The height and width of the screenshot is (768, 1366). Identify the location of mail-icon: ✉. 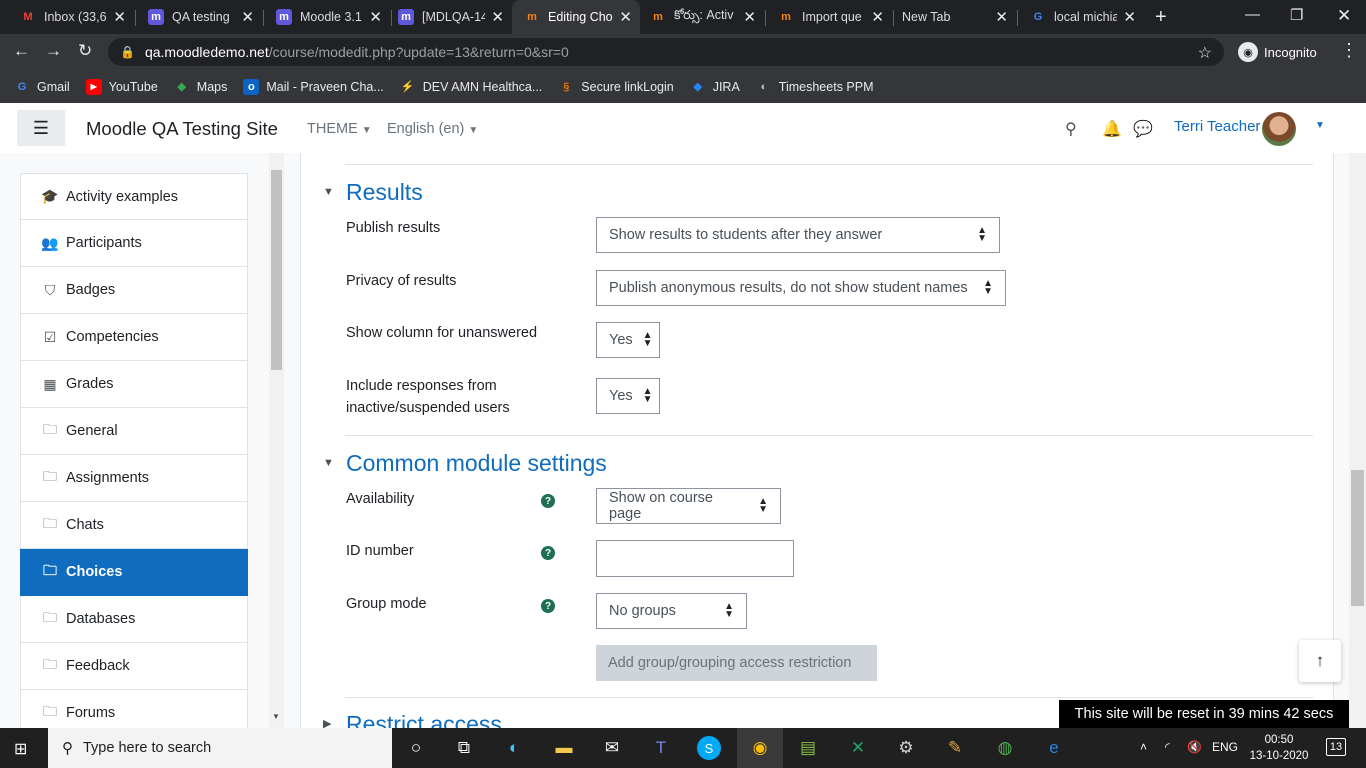
(612, 748).